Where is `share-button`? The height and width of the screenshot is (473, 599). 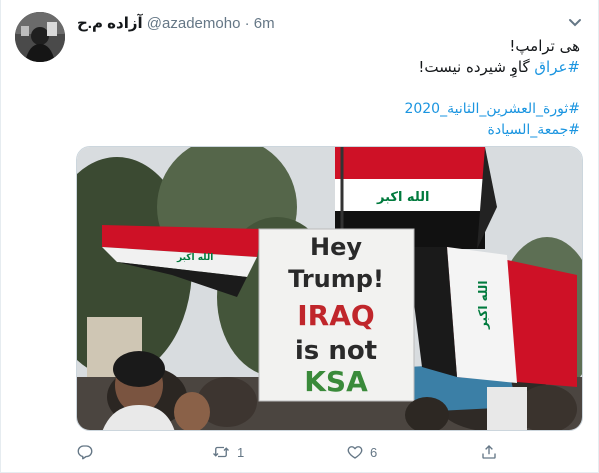 share-button is located at coordinates (489, 452).